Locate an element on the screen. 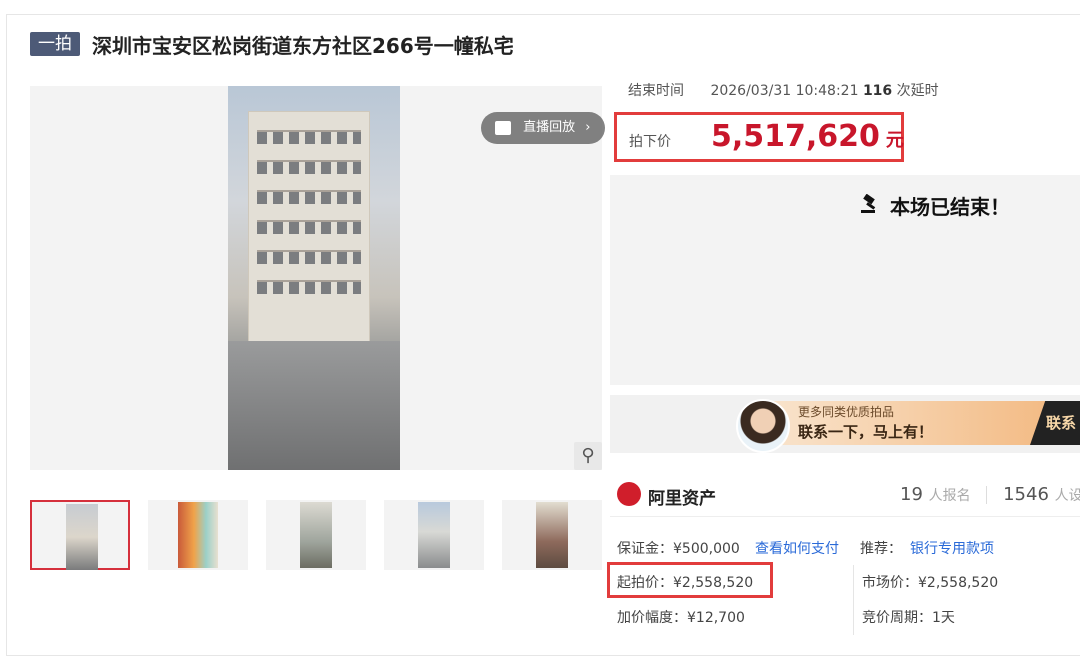  gavel-icon is located at coordinates (871, 206).